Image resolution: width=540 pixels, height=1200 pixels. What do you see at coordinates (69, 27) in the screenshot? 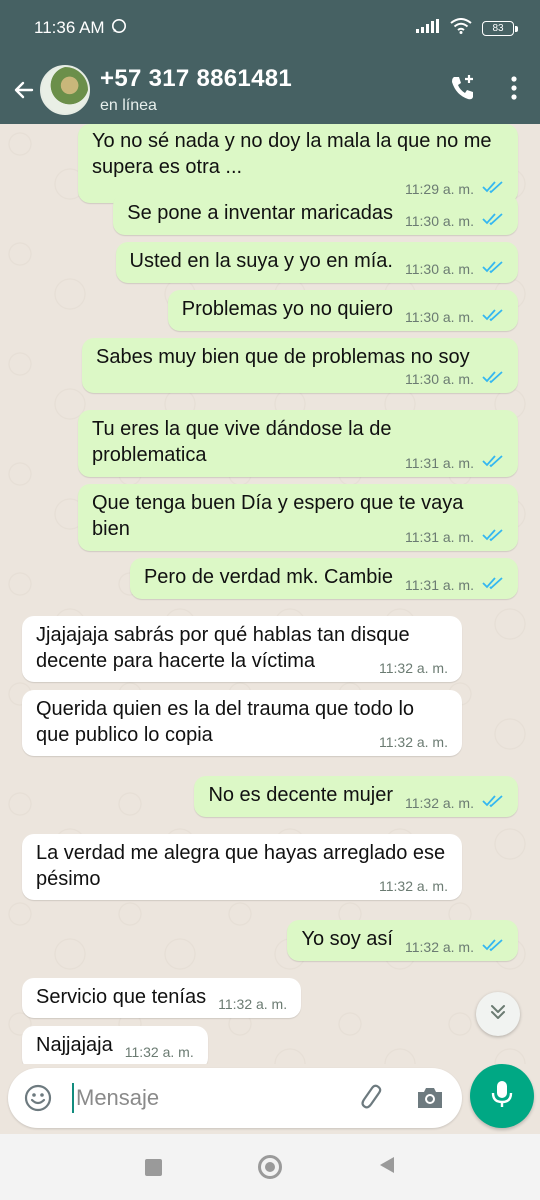
I see `status-time: 11:36 AM` at bounding box center [69, 27].